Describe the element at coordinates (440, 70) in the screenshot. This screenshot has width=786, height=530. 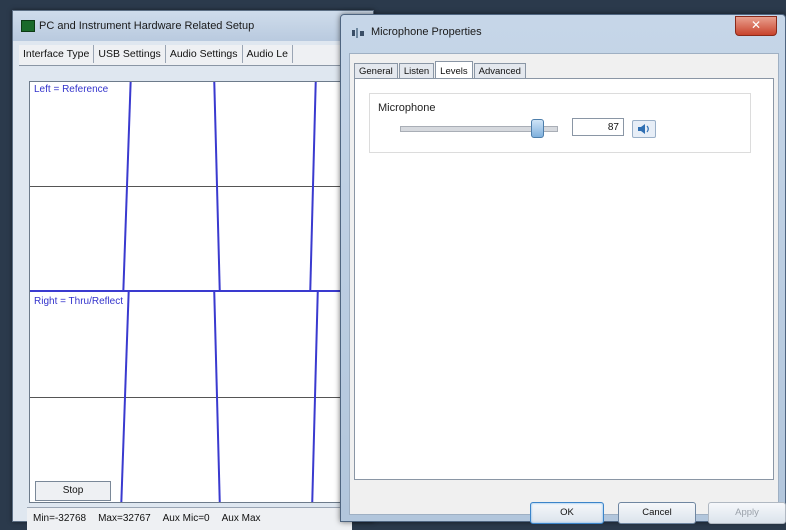
I see `dialog-tab-strip: General Listen Levels Advanced` at that location.